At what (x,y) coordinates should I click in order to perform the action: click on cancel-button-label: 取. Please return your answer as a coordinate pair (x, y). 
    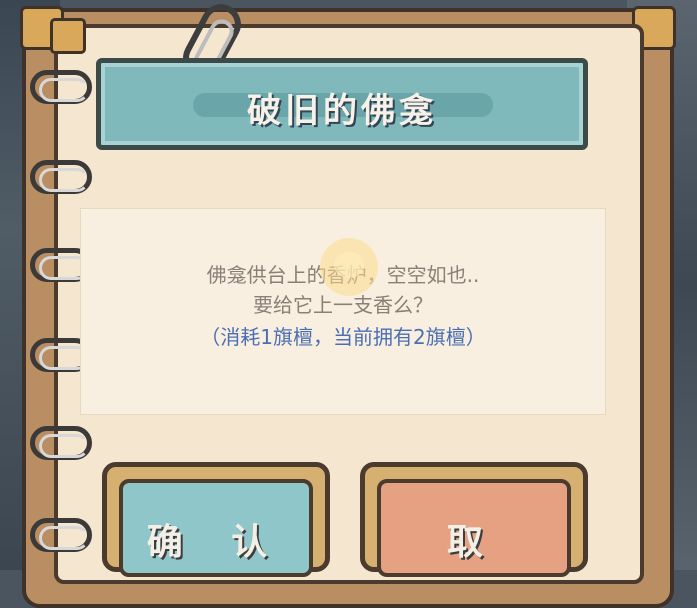
    Looking at the image, I should click on (473, 542).